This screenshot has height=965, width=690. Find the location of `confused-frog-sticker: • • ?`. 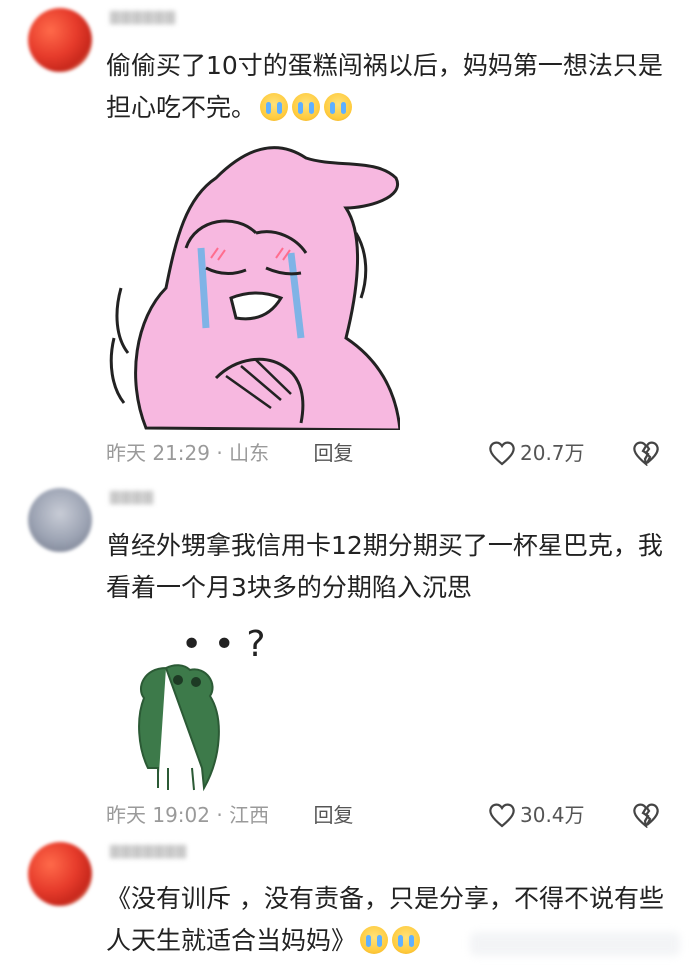

confused-frog-sticker: • • ? is located at coordinates (194, 706).